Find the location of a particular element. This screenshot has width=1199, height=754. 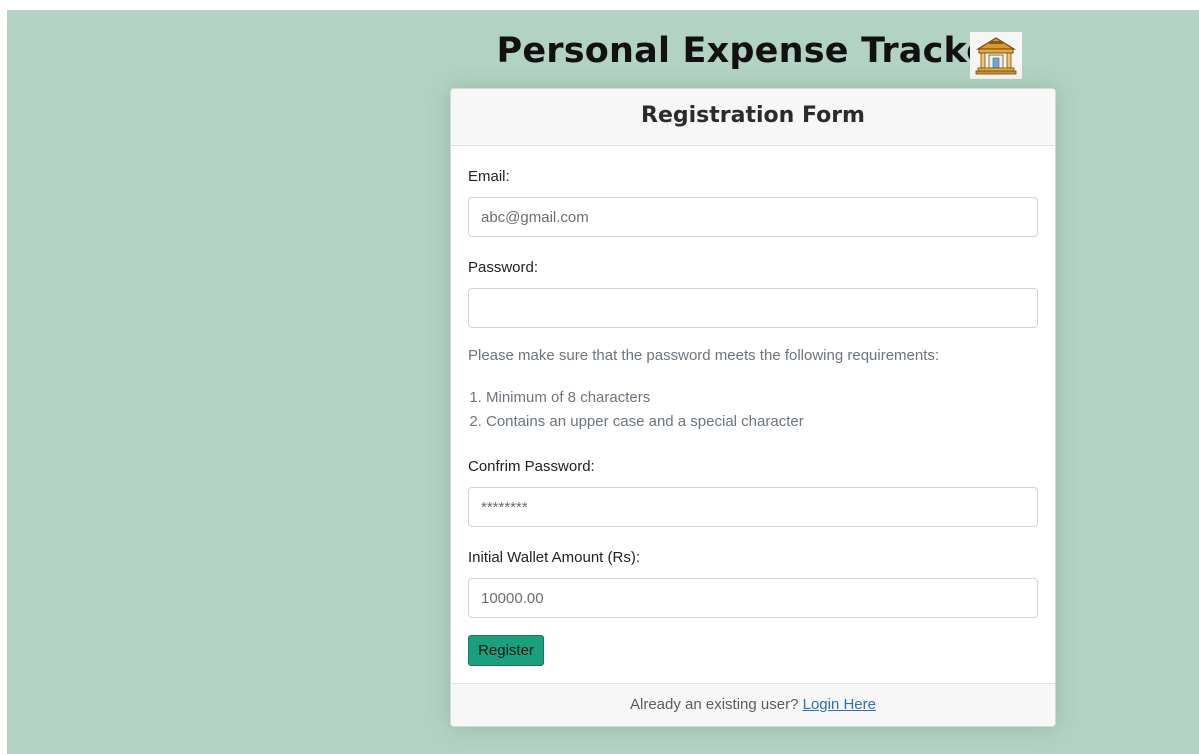

footer-text: Already an existing user? is located at coordinates (714, 704).